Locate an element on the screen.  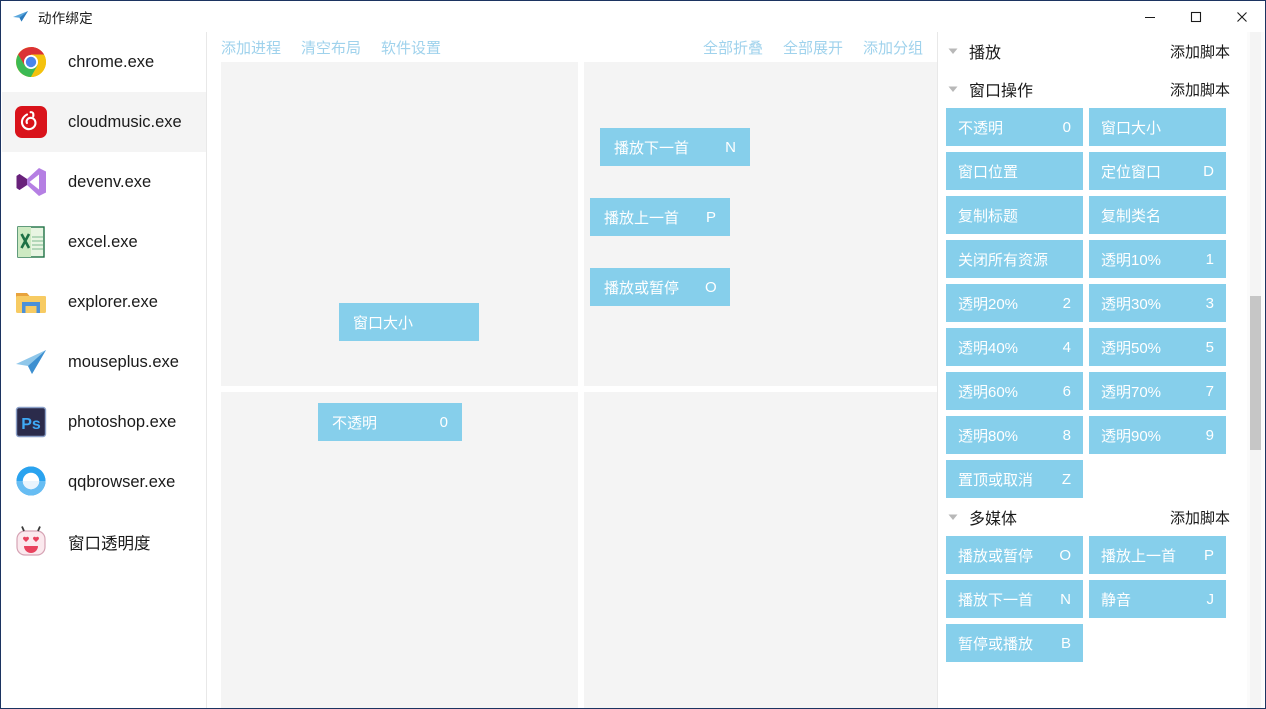
script-button-hotkey: Z is located at coordinates (1066, 479).